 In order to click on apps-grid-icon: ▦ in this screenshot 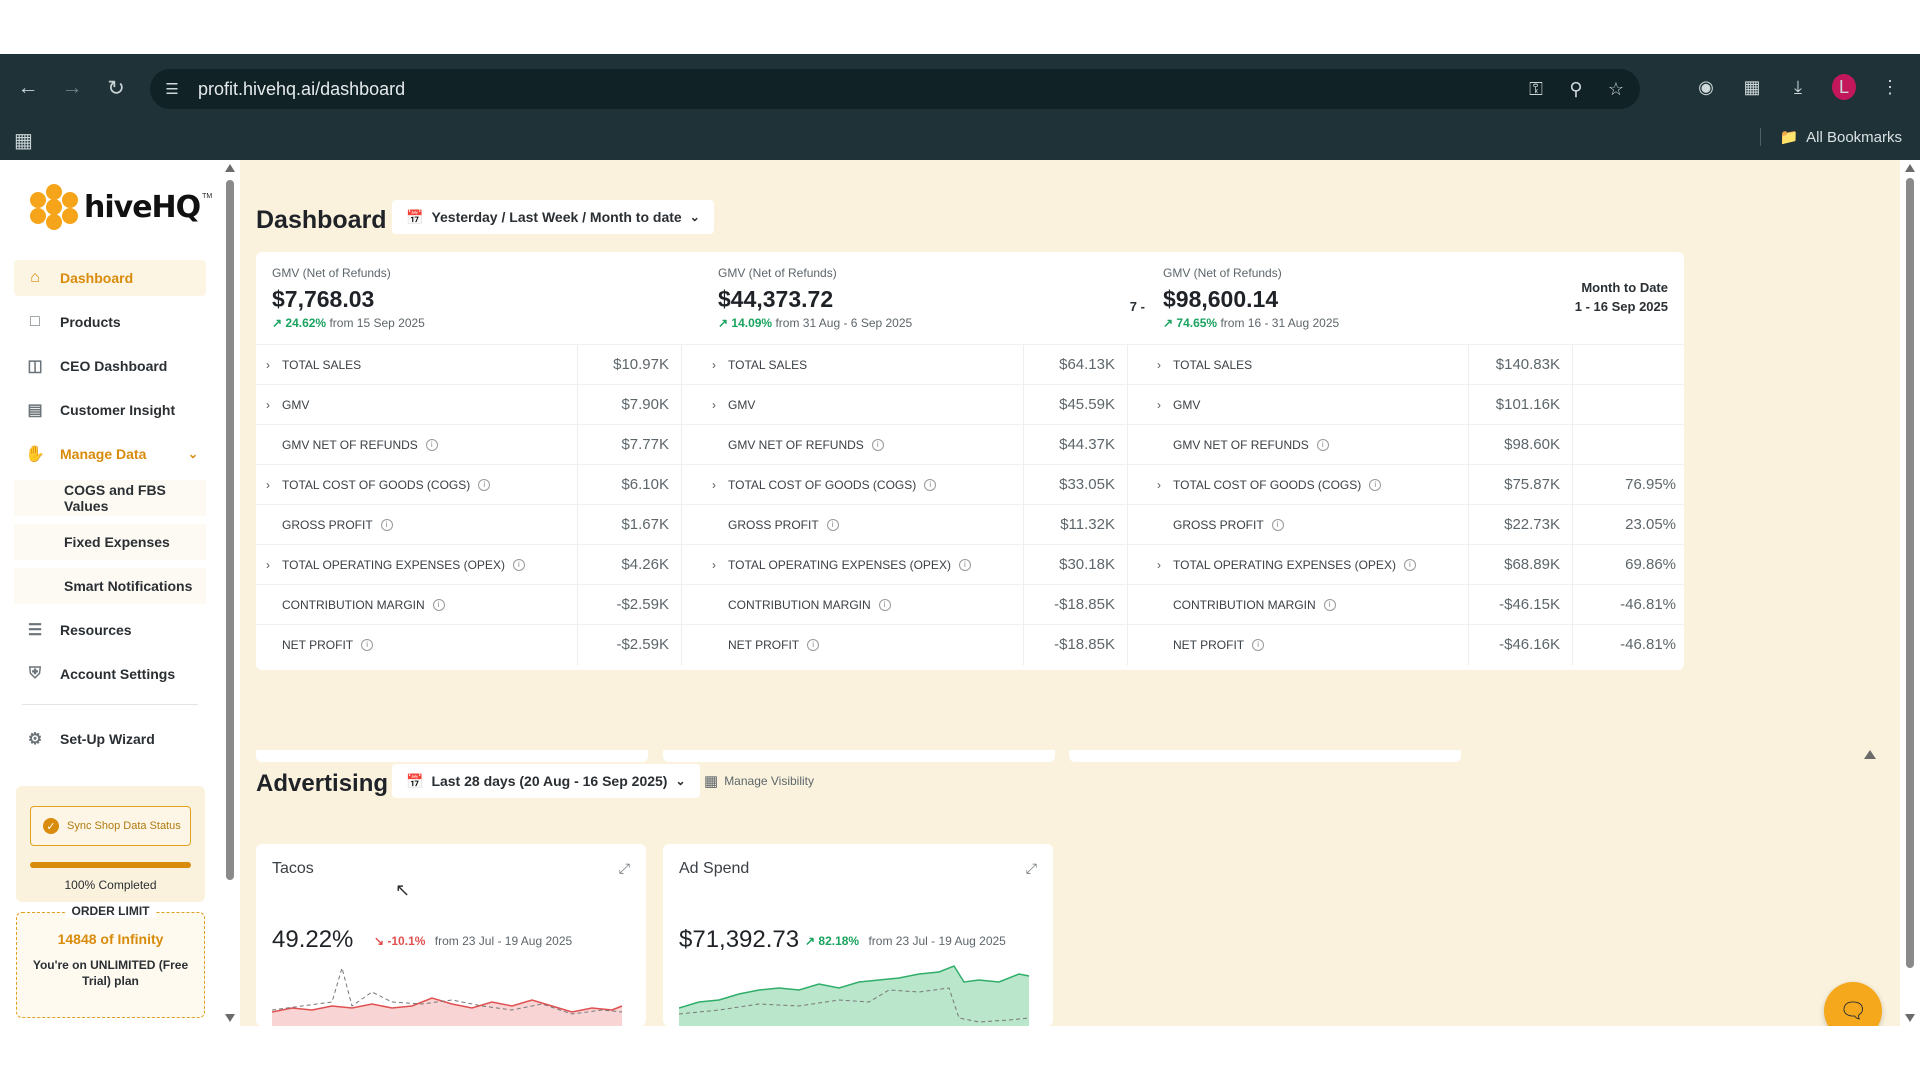, I will do `click(23, 140)`.